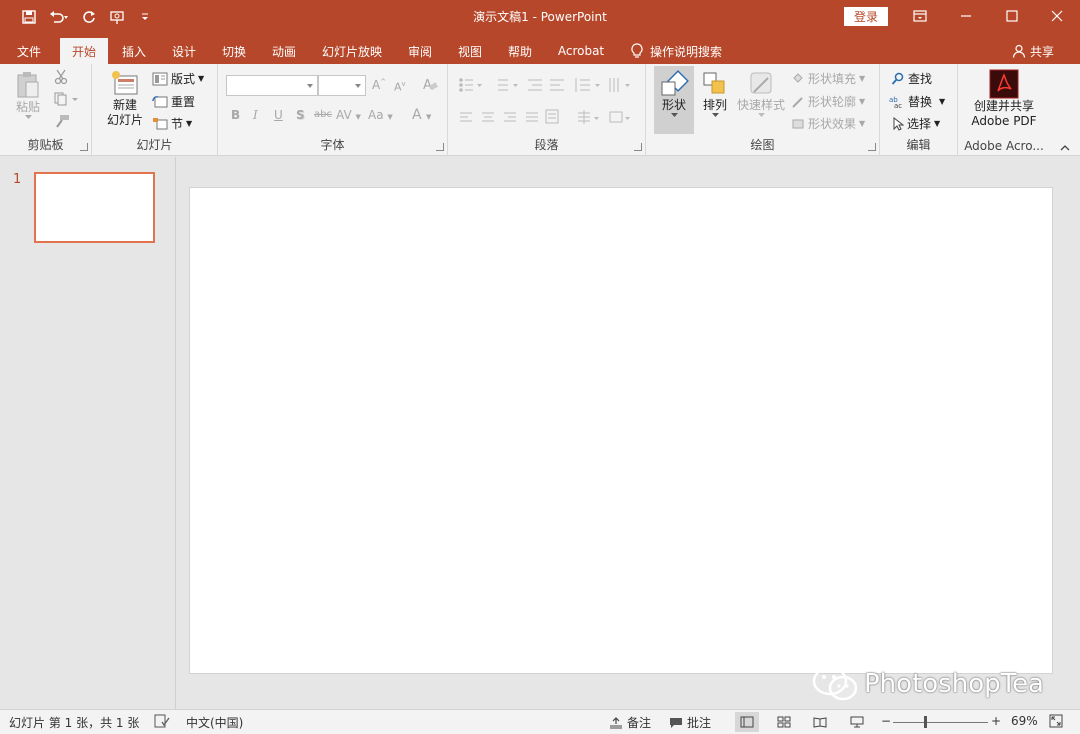 The image size is (1080, 734). What do you see at coordinates (430, 85) in the screenshot?
I see `clear-format-icon: A` at bounding box center [430, 85].